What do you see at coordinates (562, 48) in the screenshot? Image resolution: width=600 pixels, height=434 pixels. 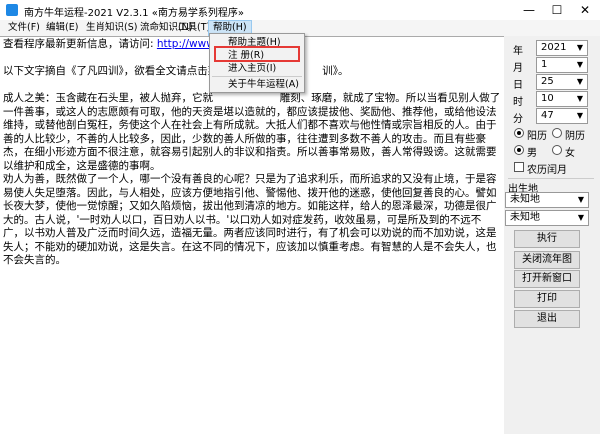 I see `year-select: 2021 ▼` at bounding box center [562, 48].